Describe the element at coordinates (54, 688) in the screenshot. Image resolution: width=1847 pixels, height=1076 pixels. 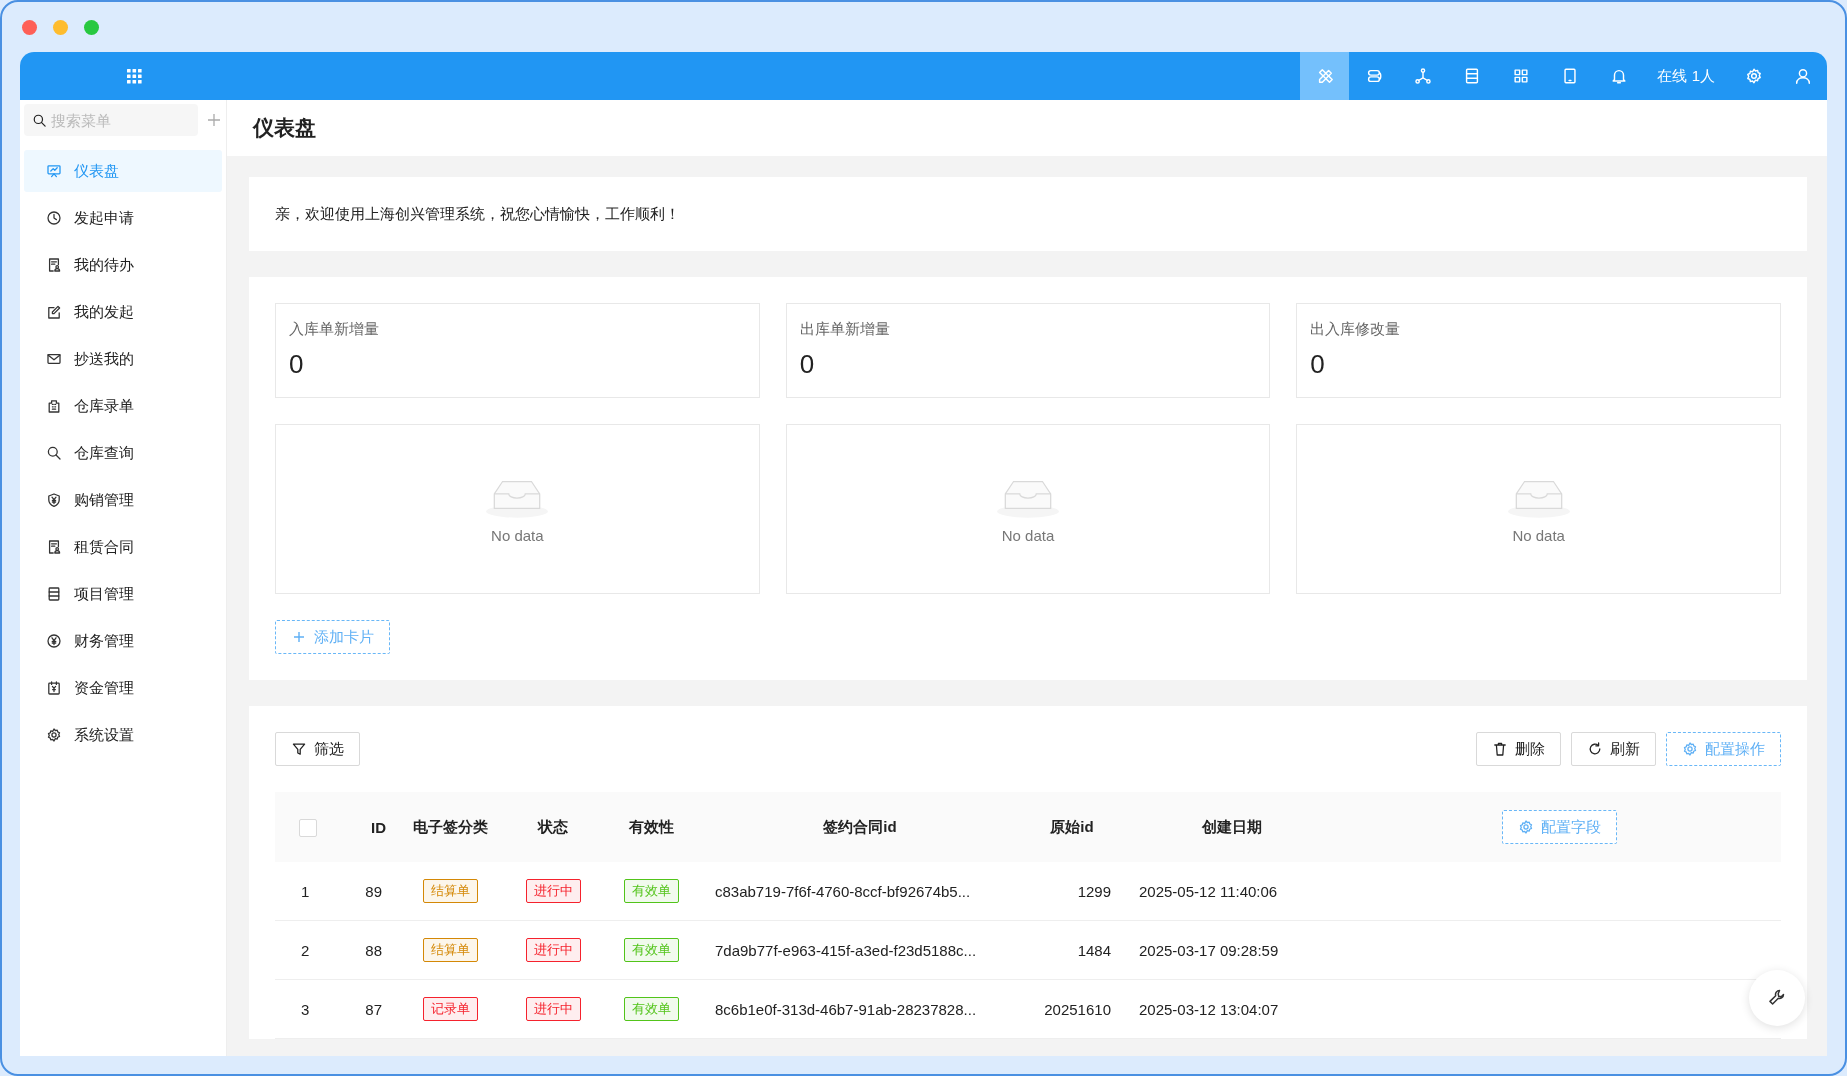
I see `calendar-yen-icon` at that location.